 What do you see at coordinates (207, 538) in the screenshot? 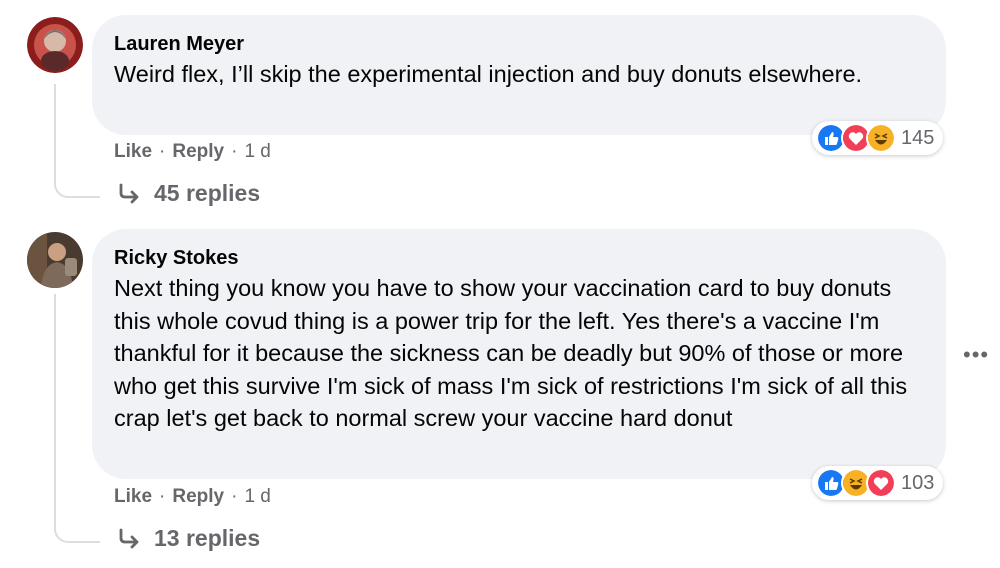
I see `replies-count: 13 replies` at bounding box center [207, 538].